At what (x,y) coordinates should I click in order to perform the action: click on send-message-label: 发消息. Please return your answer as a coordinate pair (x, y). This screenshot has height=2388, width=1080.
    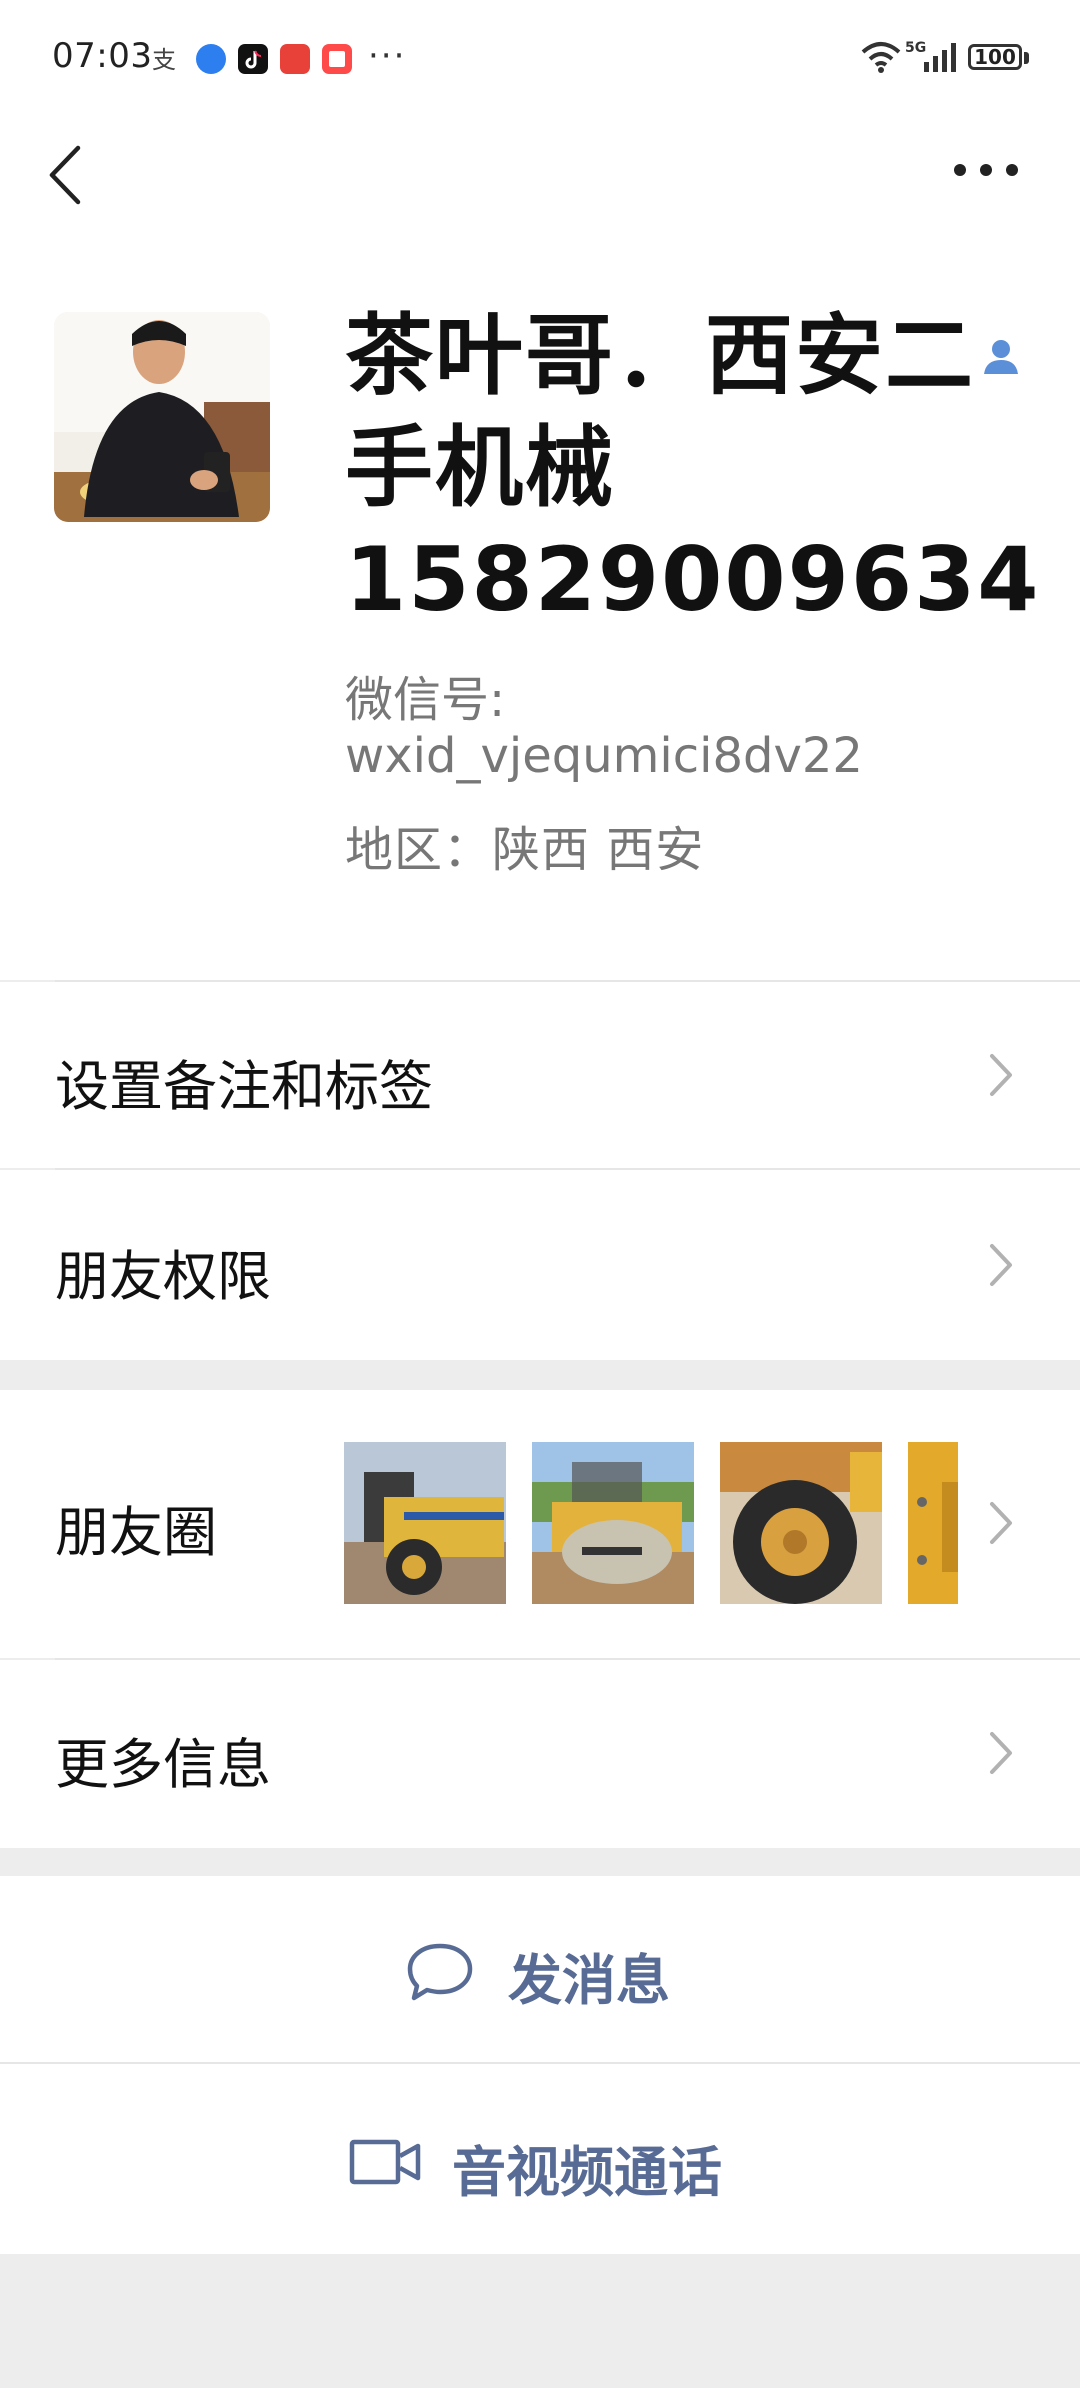
    Looking at the image, I should click on (589, 1980).